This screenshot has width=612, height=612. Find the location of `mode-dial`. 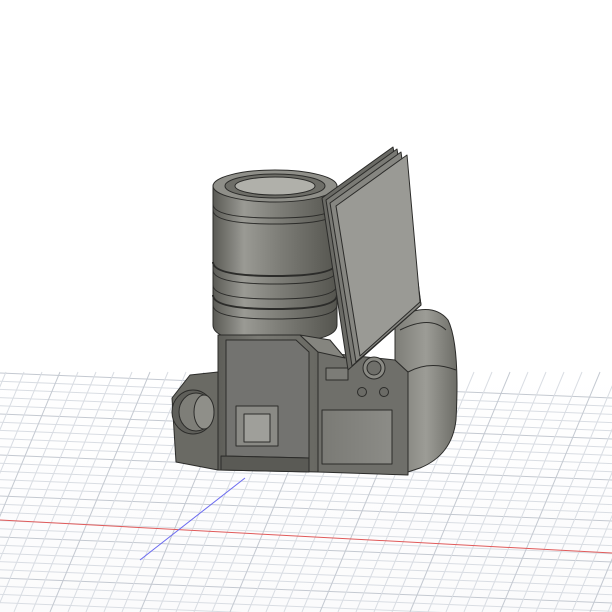

mode-dial is located at coordinates (193, 412).